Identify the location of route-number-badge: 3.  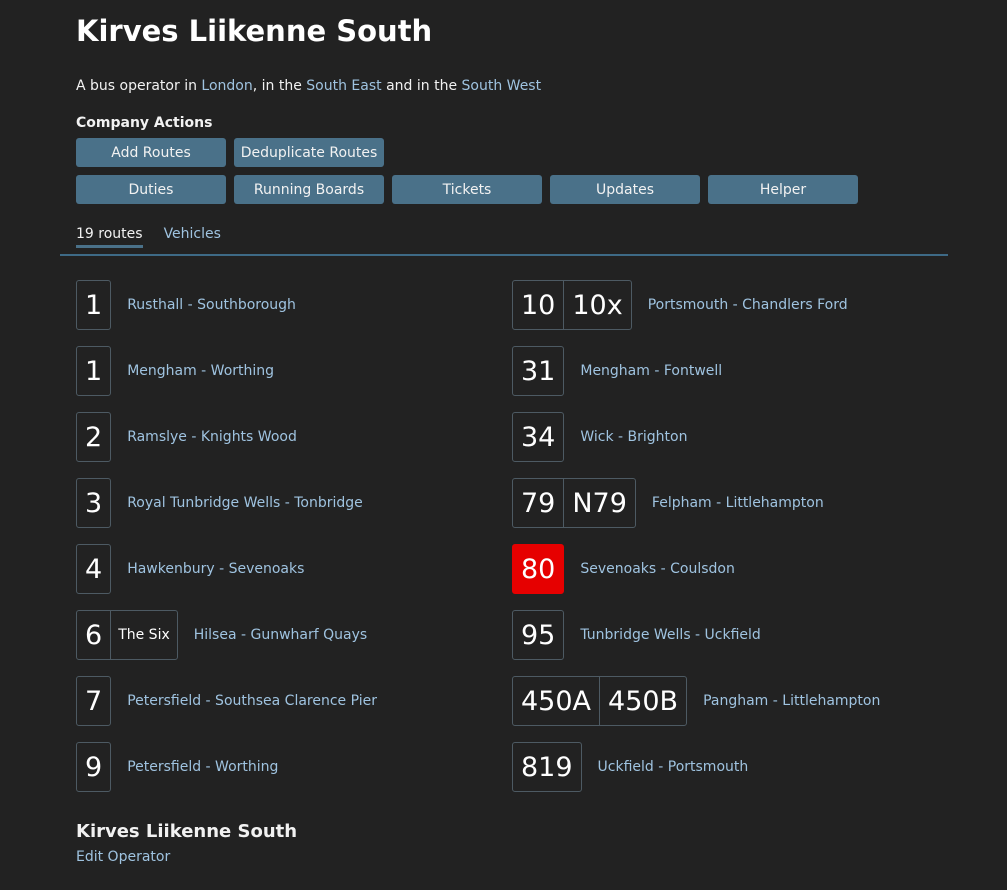
(94, 503).